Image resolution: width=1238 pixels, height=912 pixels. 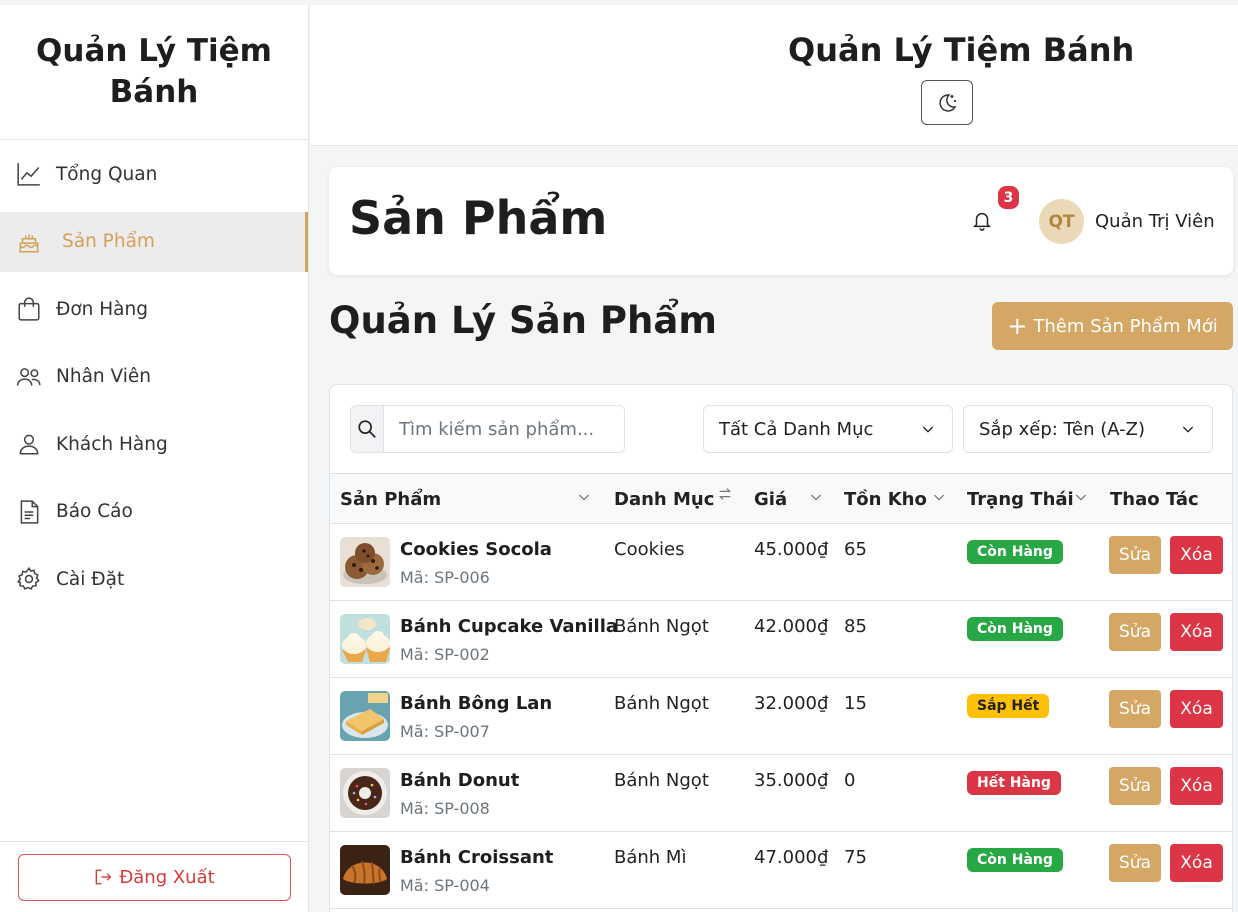 I want to click on app-title: Quản Lý Tiệm Bánh, so click(x=961, y=50).